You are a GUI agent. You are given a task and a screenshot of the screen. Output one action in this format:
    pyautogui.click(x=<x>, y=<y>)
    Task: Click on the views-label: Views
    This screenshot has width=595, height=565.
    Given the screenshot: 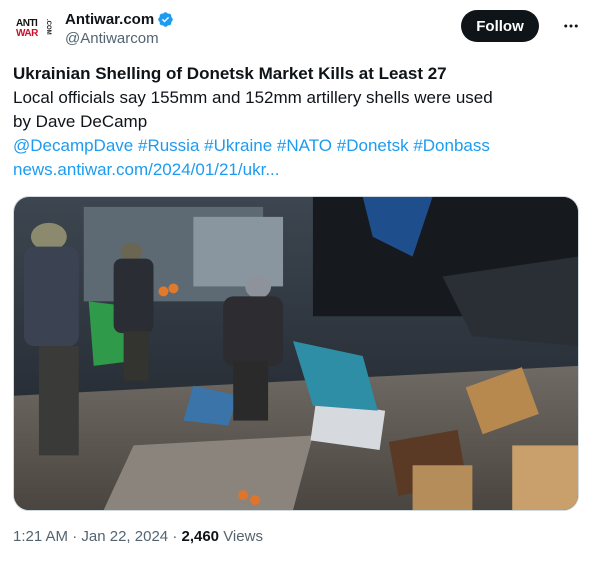 What is the action you would take?
    pyautogui.click(x=243, y=536)
    